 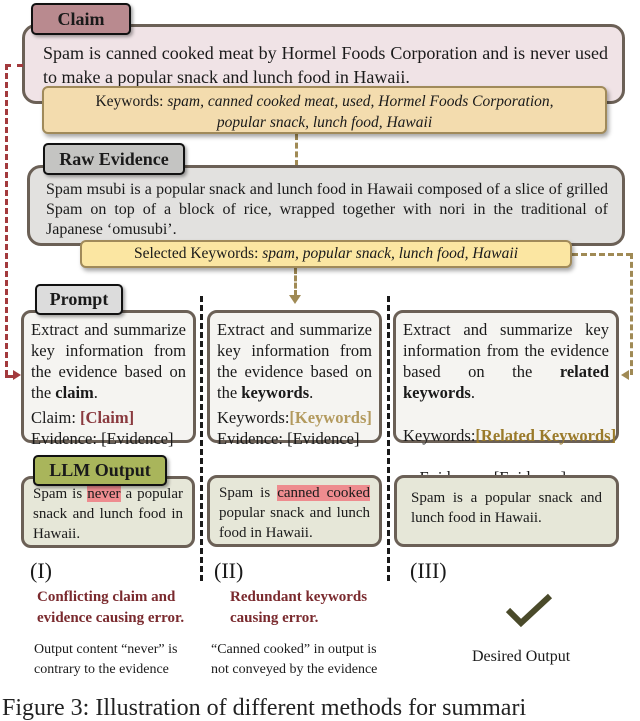 I want to click on prompt-2-field-2: Evidence: [Evidence], so click(x=288, y=438).